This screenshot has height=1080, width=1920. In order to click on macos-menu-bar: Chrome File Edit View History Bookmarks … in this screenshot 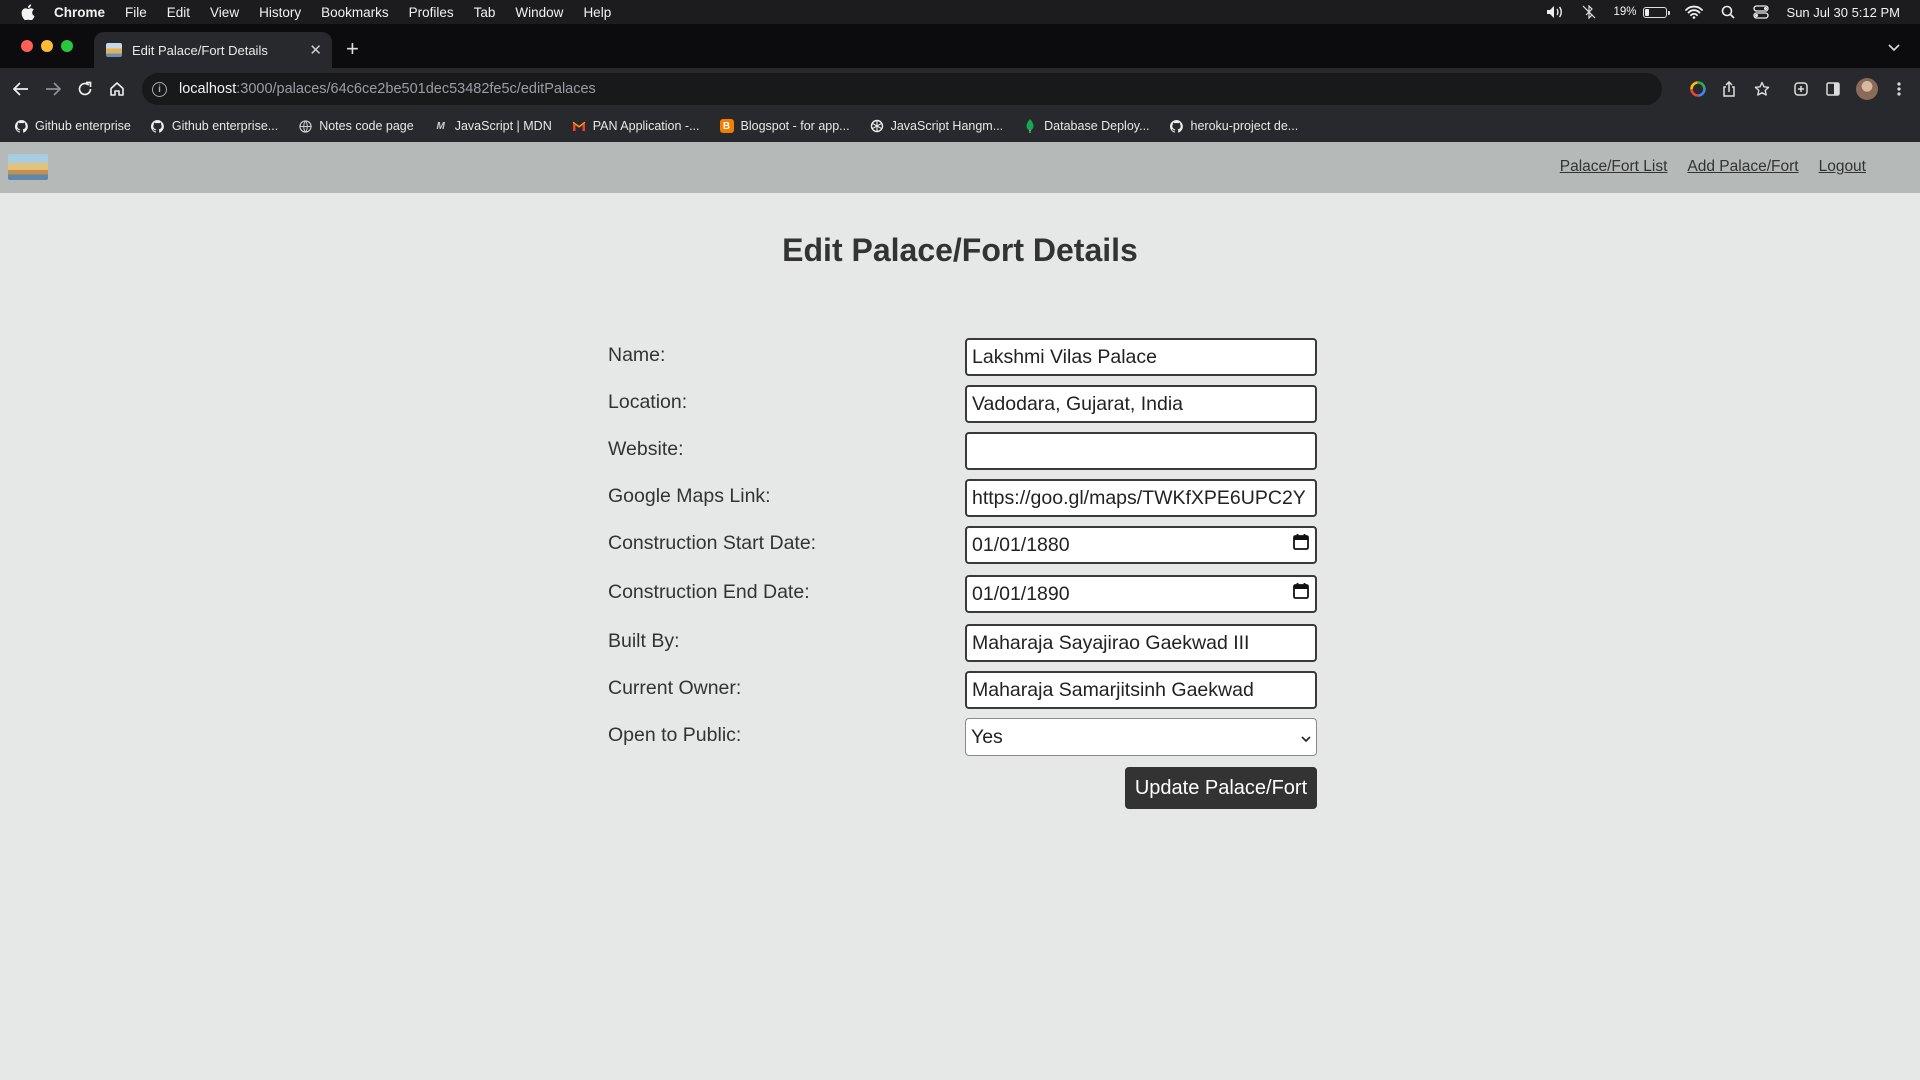, I will do `click(960, 12)`.